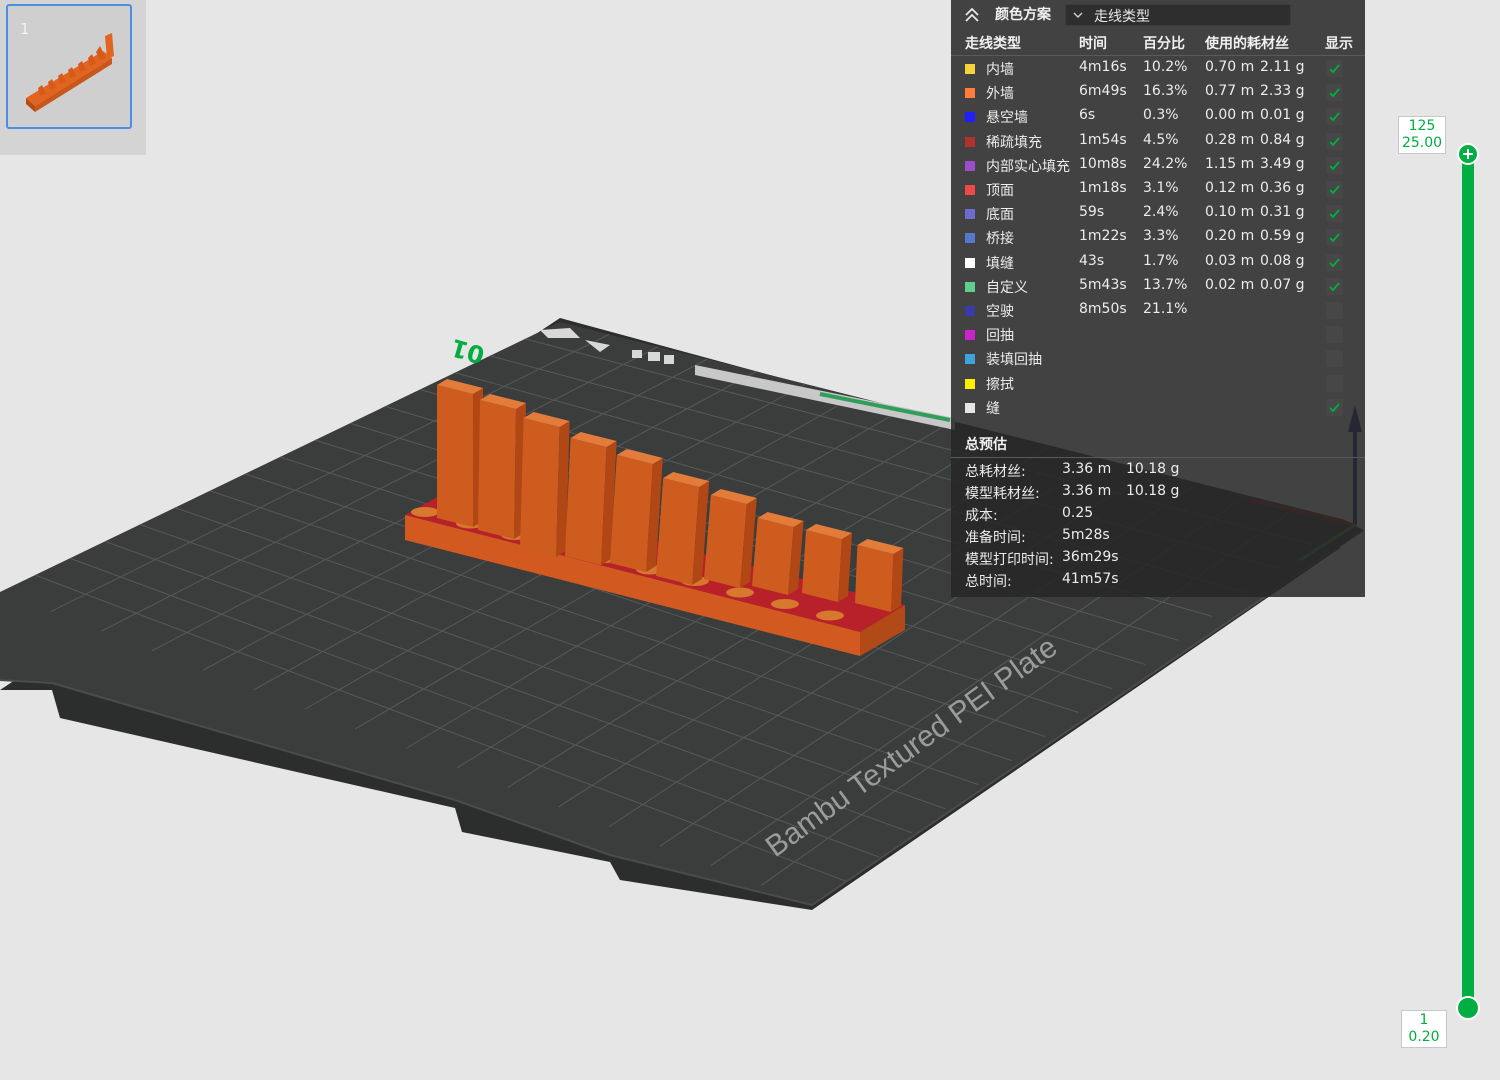 This screenshot has width=1500, height=1080. I want to click on legend-name: 擦拭, so click(1000, 384).